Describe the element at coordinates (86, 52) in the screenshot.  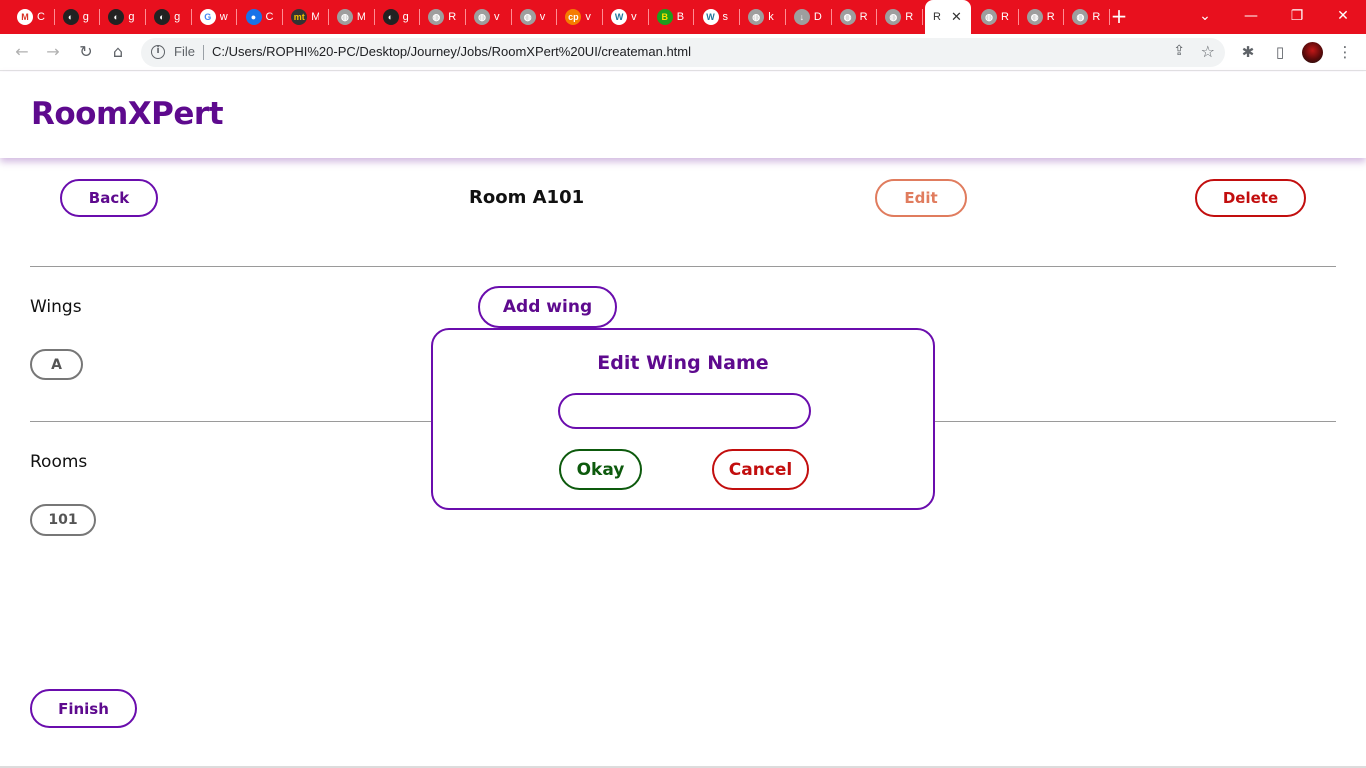
I see `reload-icon: ↻` at that location.